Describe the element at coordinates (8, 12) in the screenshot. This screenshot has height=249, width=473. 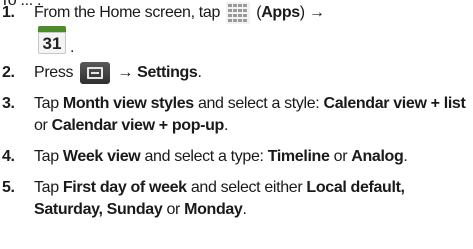
I see `step-number: 1.` at that location.